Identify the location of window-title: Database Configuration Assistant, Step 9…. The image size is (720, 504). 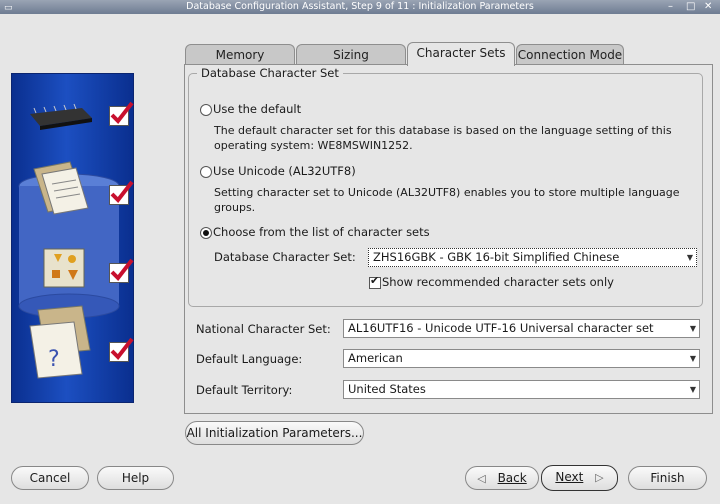
(360, 6).